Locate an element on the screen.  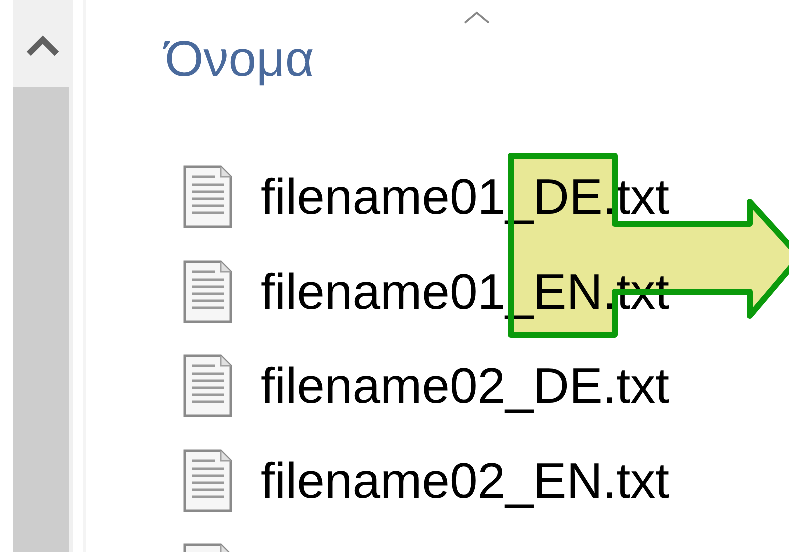
name-column-header: Όνομα is located at coordinates (239, 59).